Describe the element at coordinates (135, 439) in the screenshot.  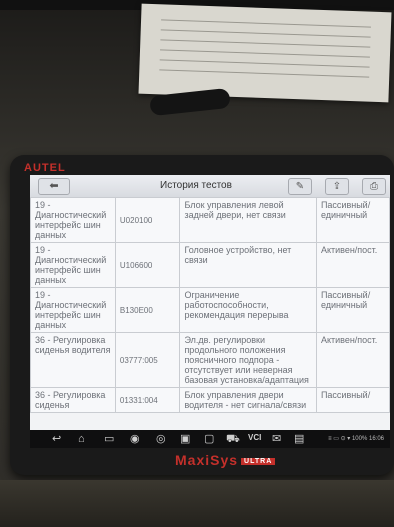
I see `chrome-icon: ◉` at that location.